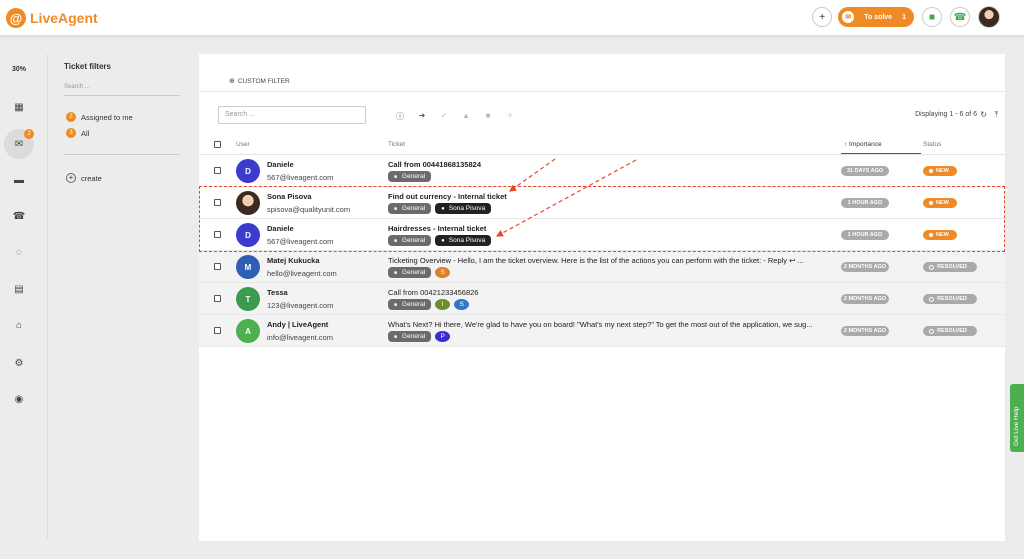 The image size is (1024, 559). What do you see at coordinates (19, 325) in the screenshot?
I see `knowledgebase-icon: ⌂` at bounding box center [19, 325].